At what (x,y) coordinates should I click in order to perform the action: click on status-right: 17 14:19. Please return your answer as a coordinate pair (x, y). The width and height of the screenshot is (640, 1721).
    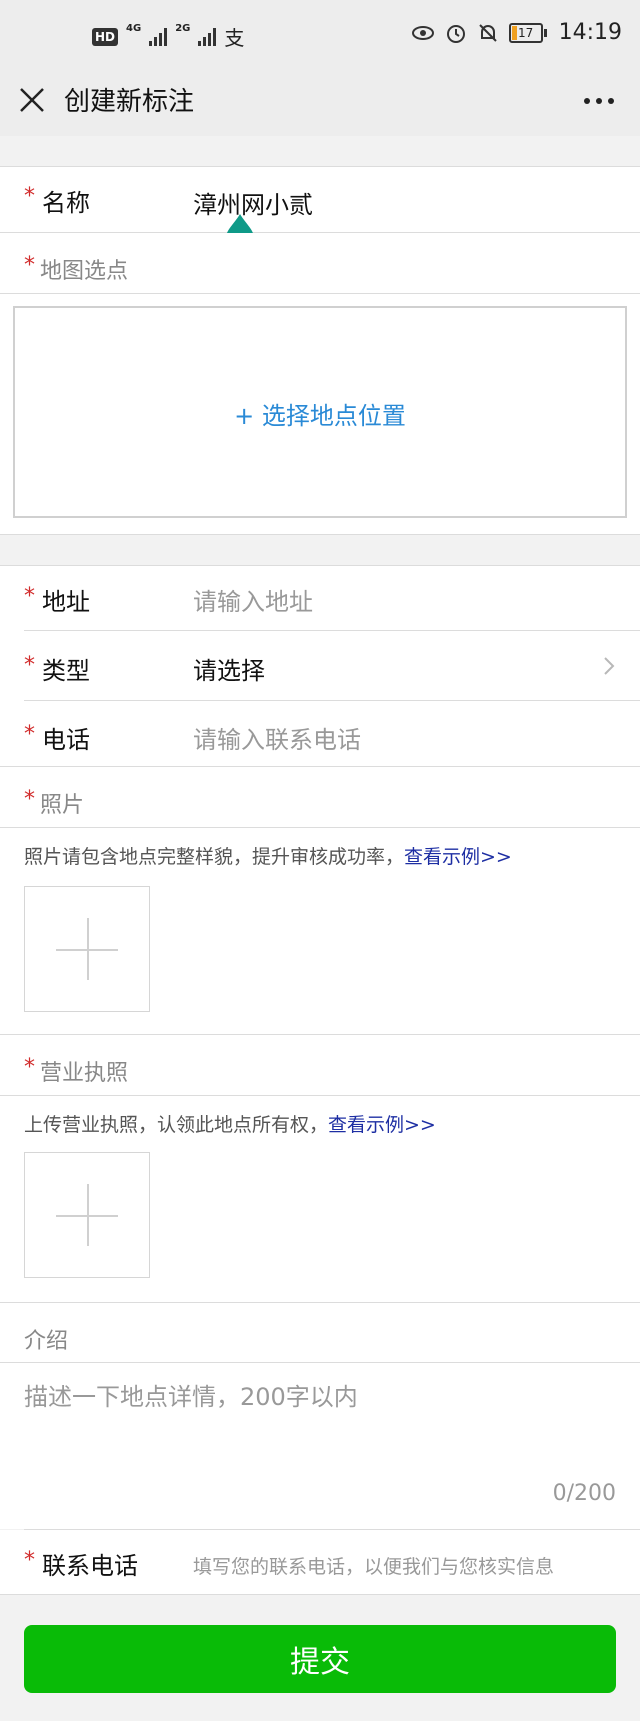
    Looking at the image, I should click on (516, 32).